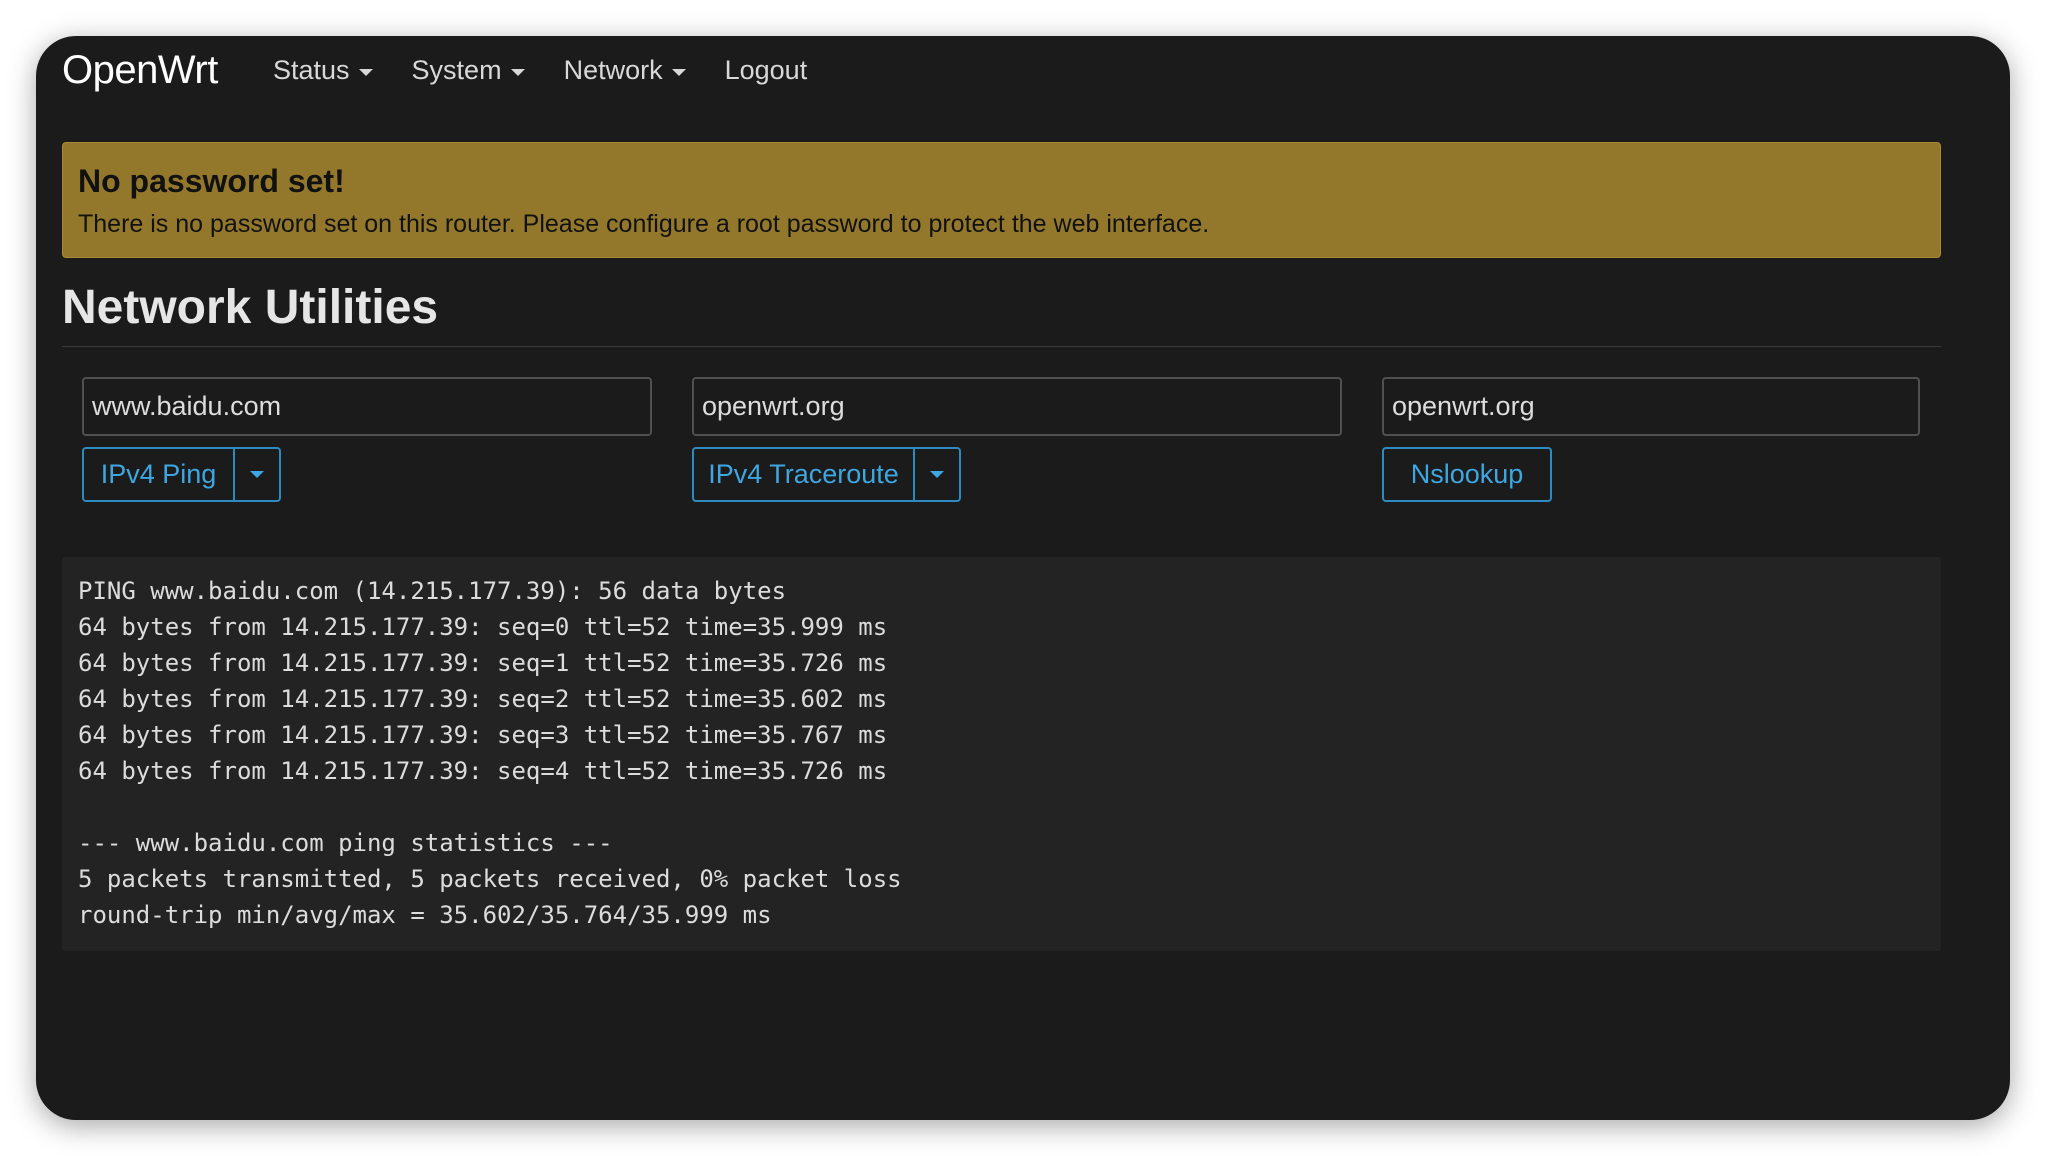  I want to click on traceroute-button: IPv4 Traceroute, so click(803, 474).